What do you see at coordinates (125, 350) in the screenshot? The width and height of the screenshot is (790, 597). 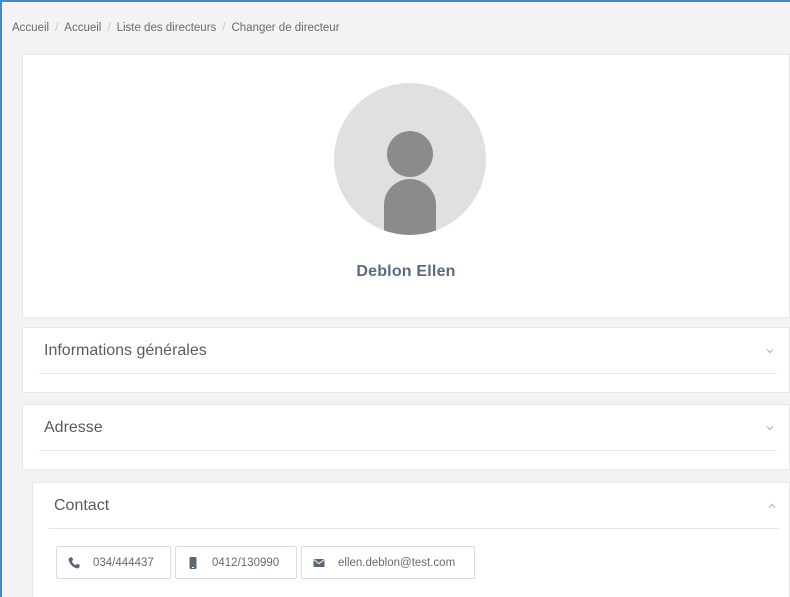 I see `panel-title: Informations générales` at bounding box center [125, 350].